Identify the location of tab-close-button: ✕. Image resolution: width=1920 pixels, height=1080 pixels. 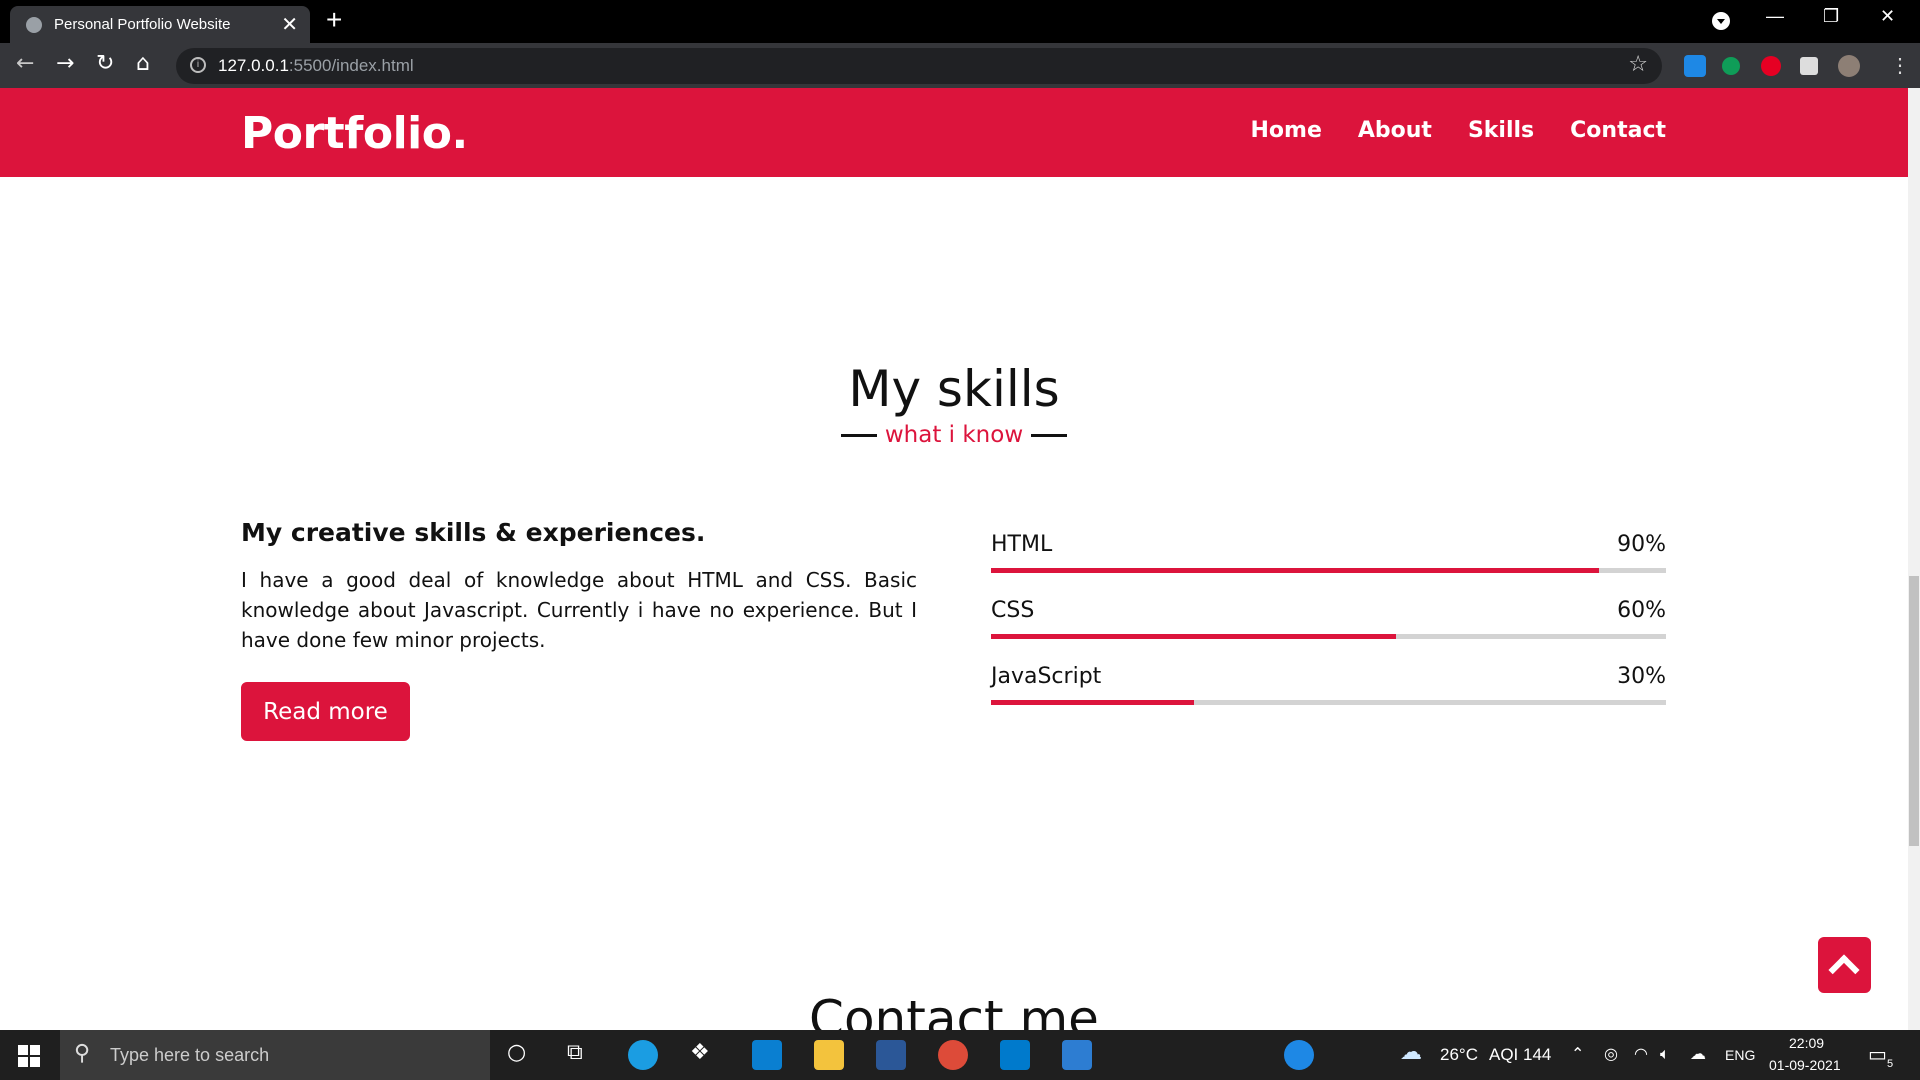
(289, 24).